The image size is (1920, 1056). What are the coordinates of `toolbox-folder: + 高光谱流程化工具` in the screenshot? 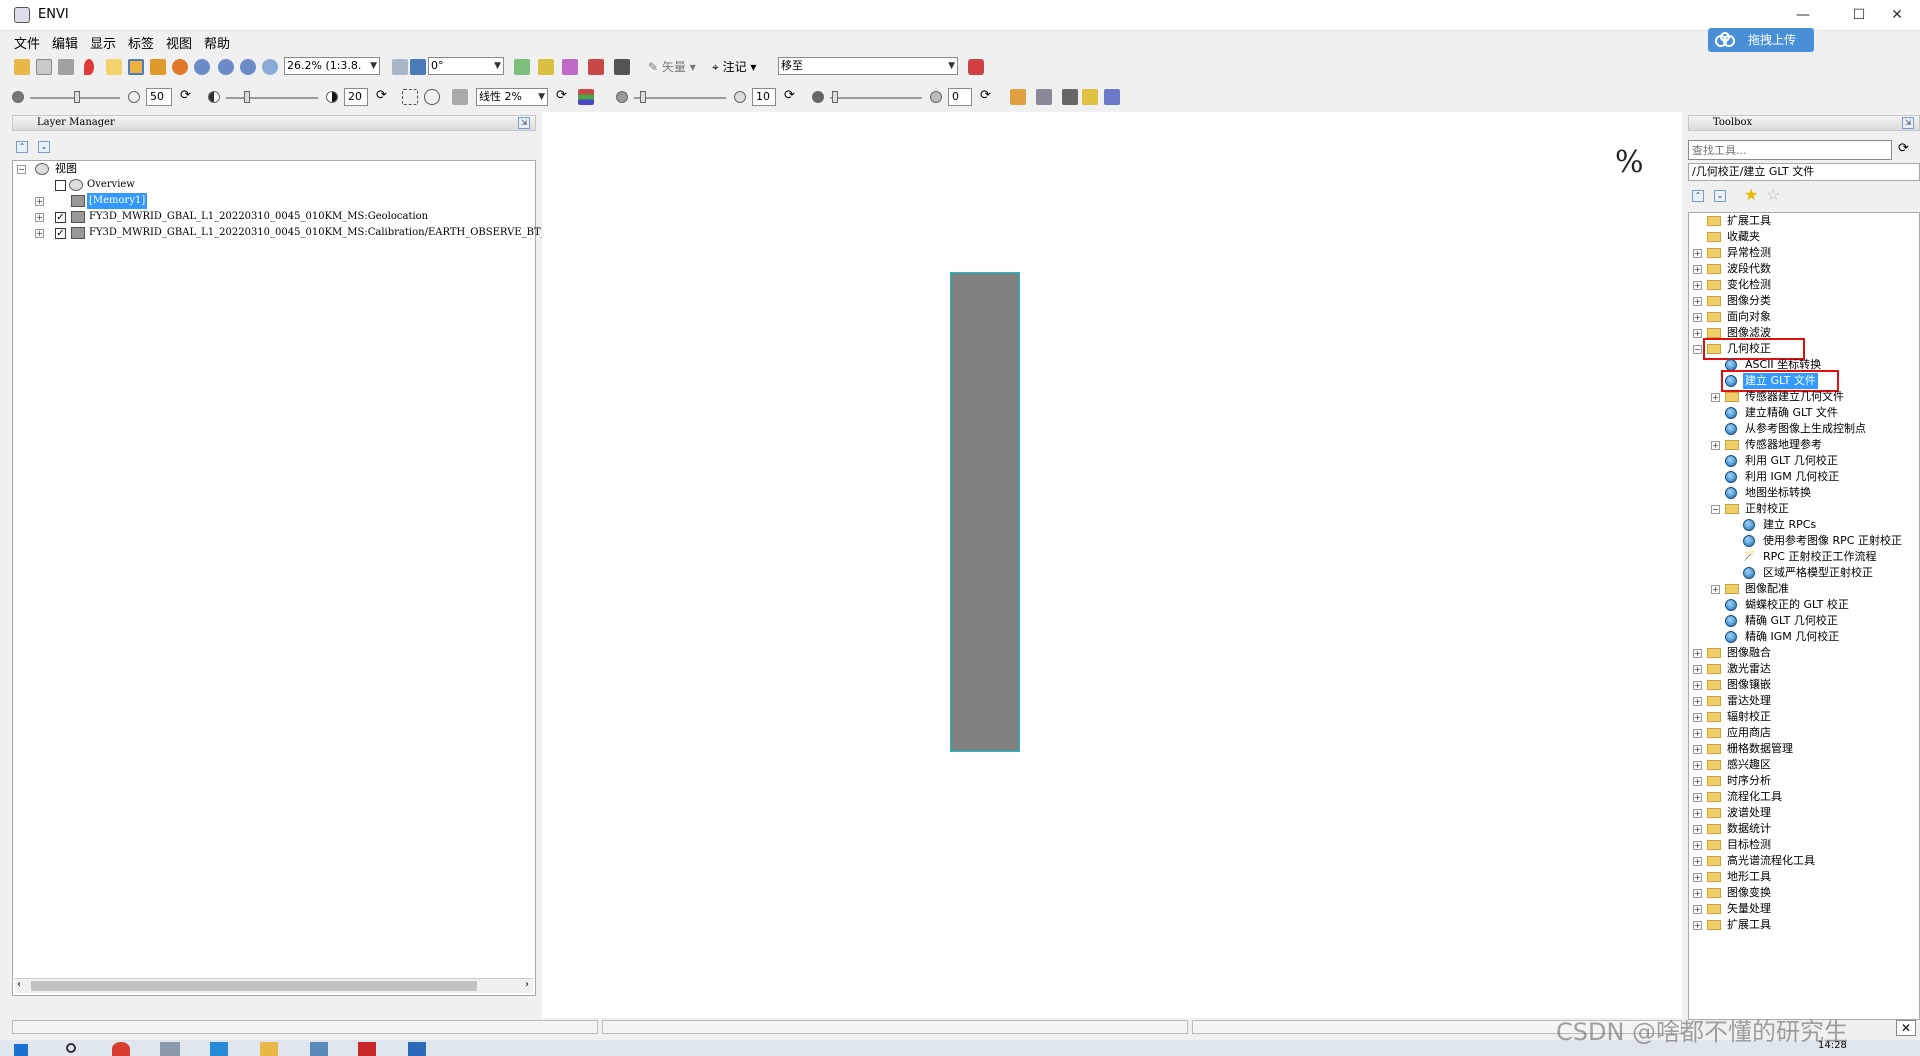 It's located at (1804, 861).